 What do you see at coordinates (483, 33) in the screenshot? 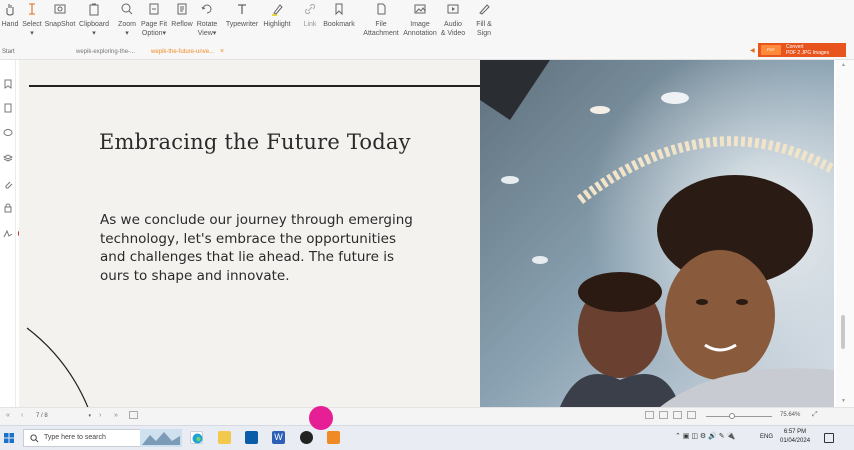
I see `ribbon-sublabel: Sign` at bounding box center [483, 33].